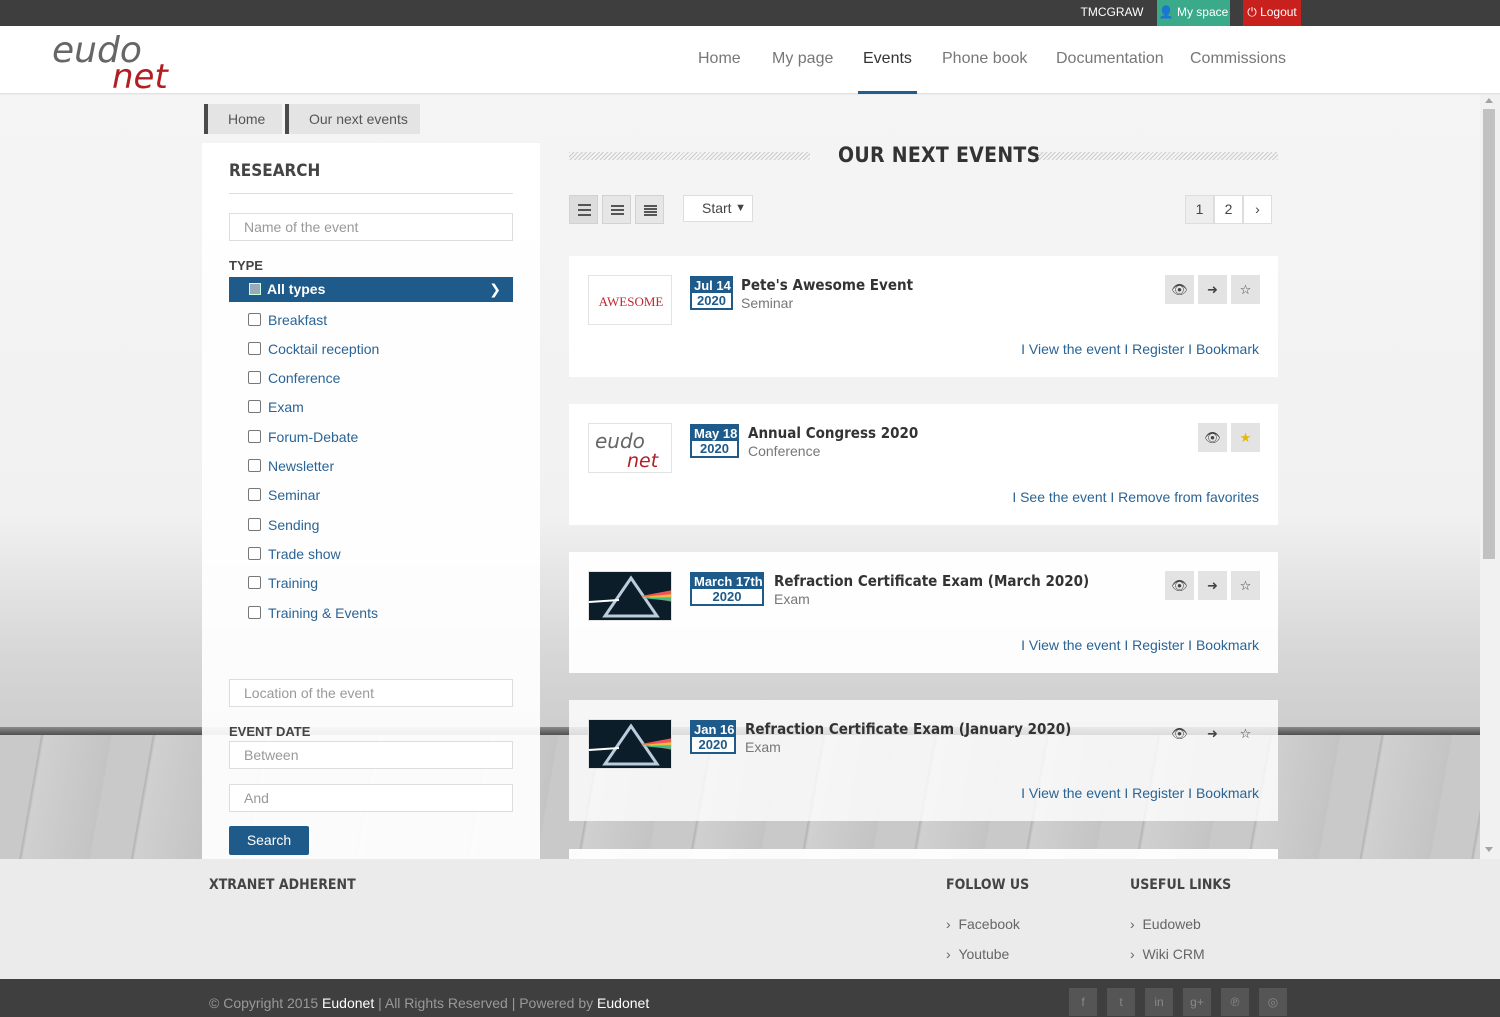 The height and width of the screenshot is (1017, 1500). Describe the element at coordinates (630, 300) in the screenshot. I see `event-thumbnail: AWESOME` at that location.